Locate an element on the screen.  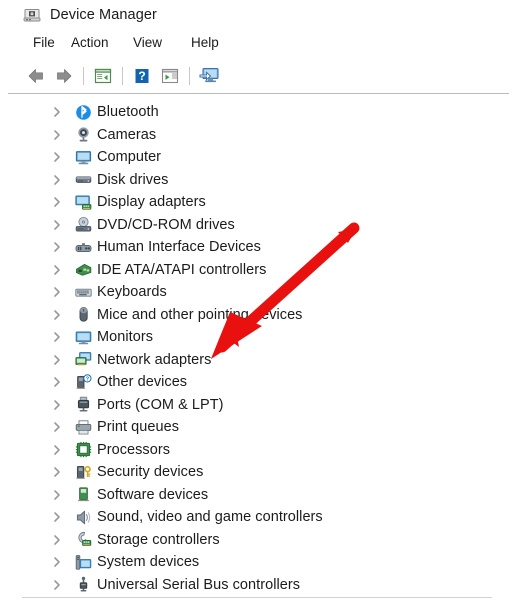
tree-item-print-queues: Print queues is located at coordinates (258, 427).